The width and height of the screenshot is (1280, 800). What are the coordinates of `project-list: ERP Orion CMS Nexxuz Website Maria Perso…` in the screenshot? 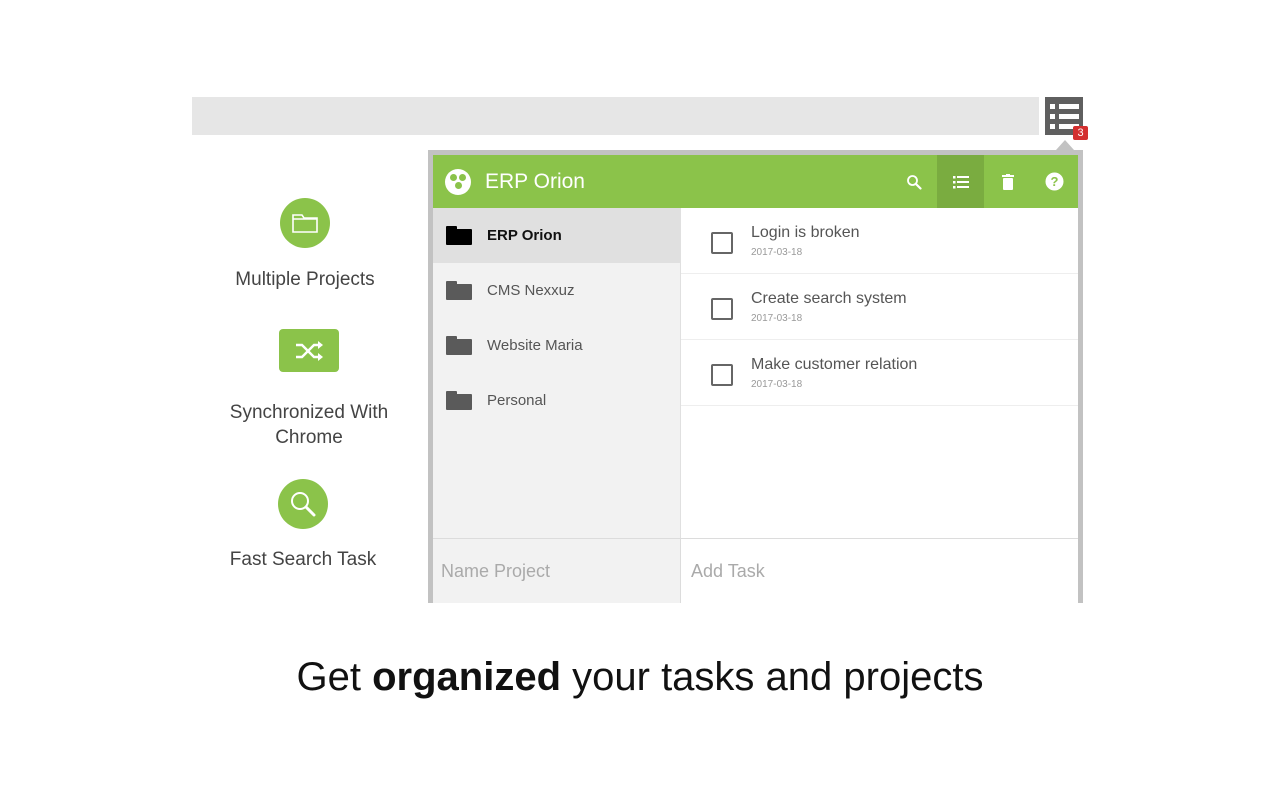 It's located at (557, 373).